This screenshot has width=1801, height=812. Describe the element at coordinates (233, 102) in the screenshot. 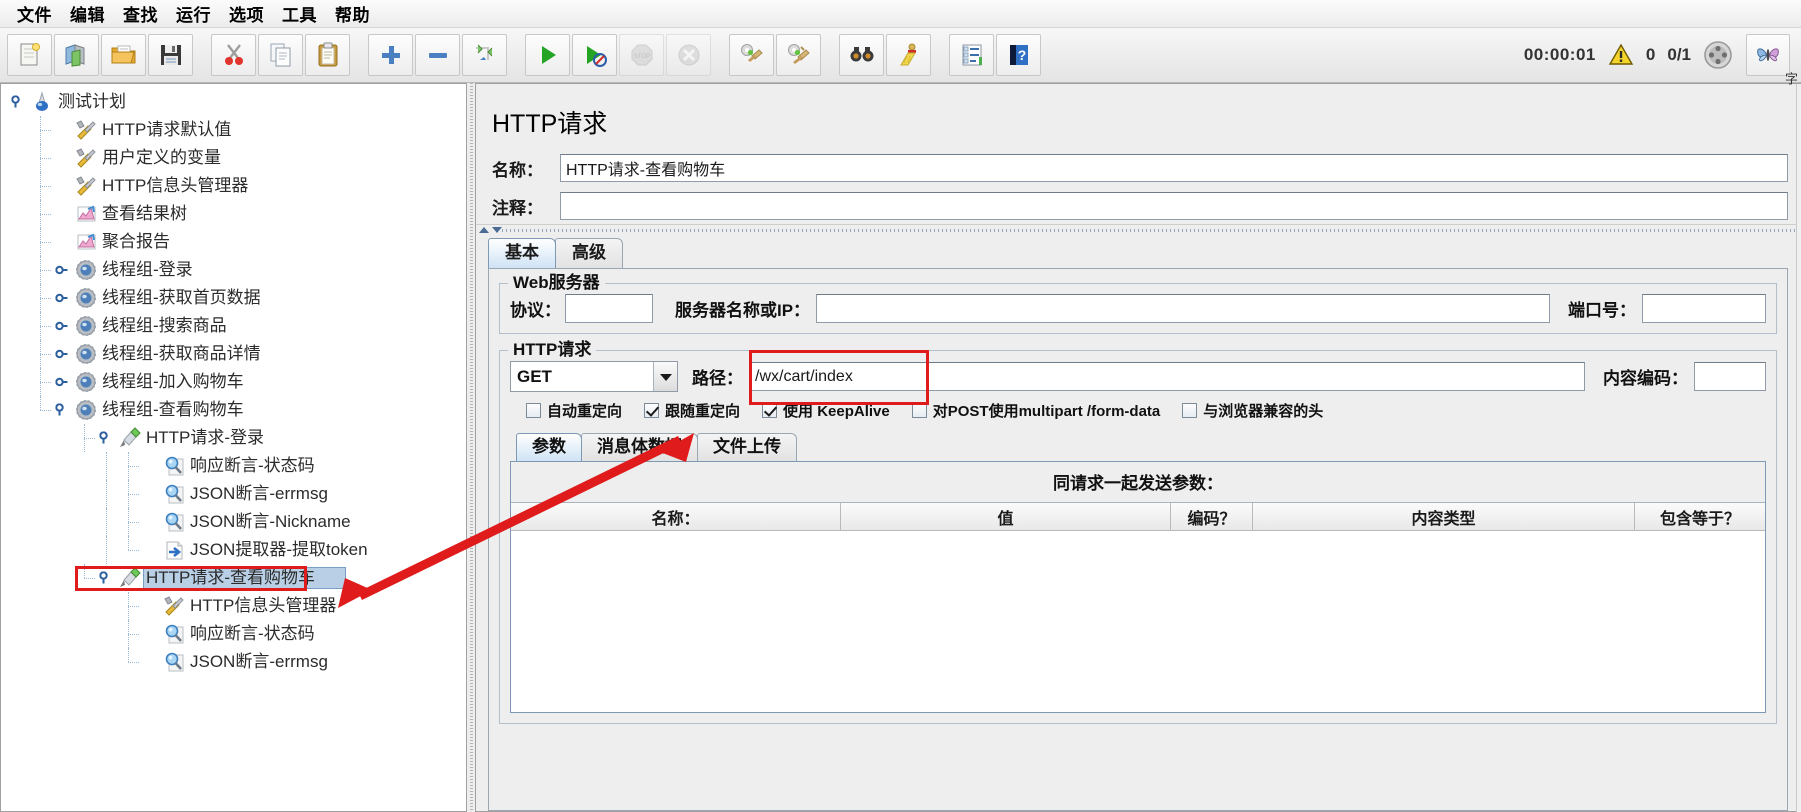

I see `tree-node: 测试计划` at that location.